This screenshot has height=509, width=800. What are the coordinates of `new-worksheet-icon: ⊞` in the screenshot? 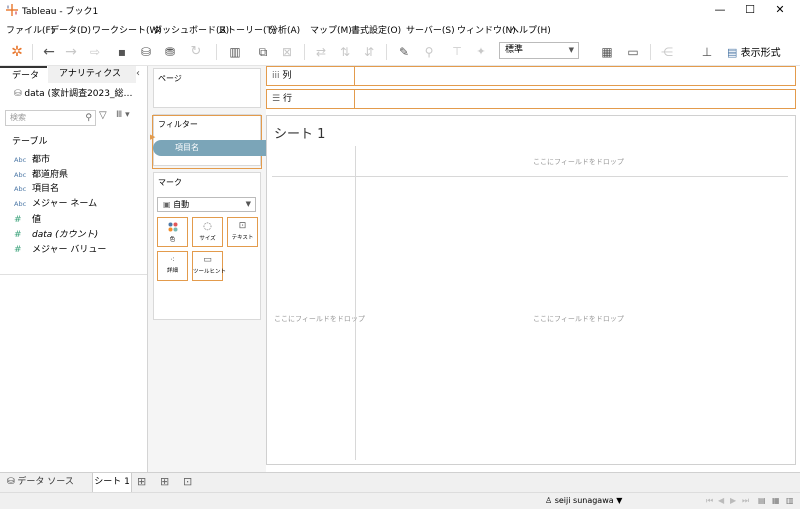 It's located at (141, 481).